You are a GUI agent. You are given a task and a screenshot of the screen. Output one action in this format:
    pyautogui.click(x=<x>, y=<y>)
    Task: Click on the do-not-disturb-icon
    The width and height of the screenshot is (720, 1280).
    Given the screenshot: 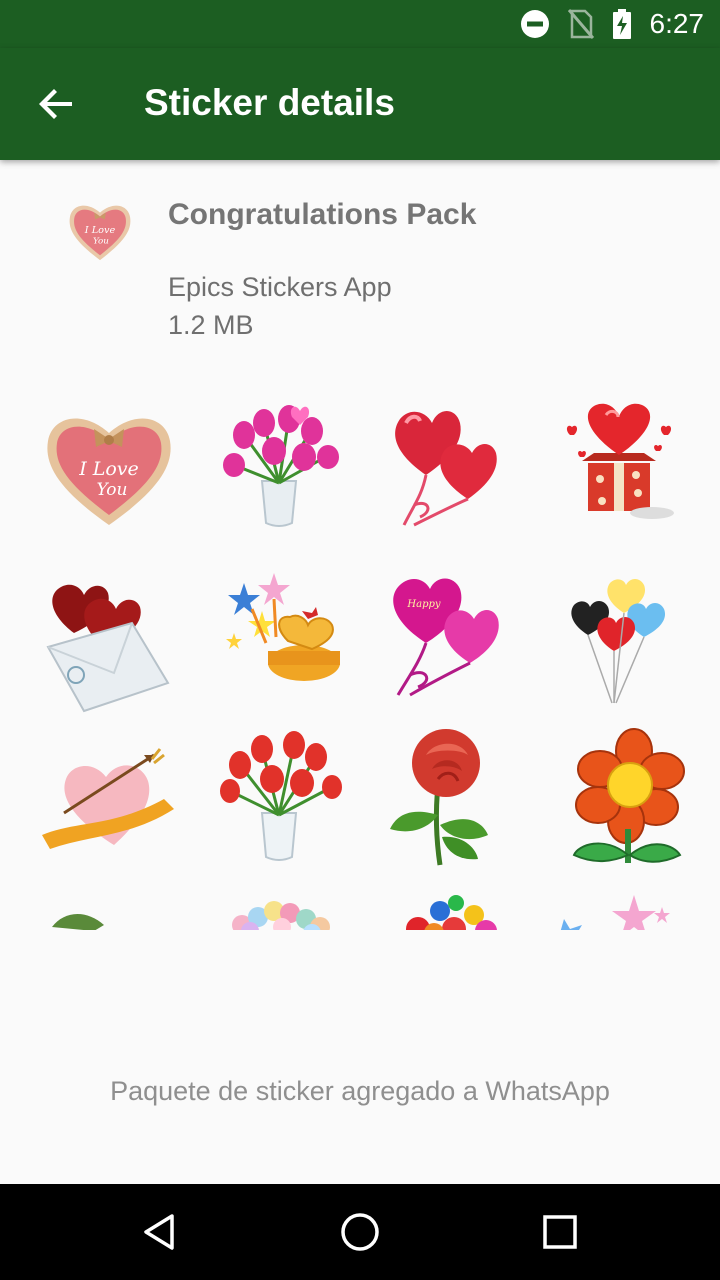 What is the action you would take?
    pyautogui.click(x=534, y=24)
    